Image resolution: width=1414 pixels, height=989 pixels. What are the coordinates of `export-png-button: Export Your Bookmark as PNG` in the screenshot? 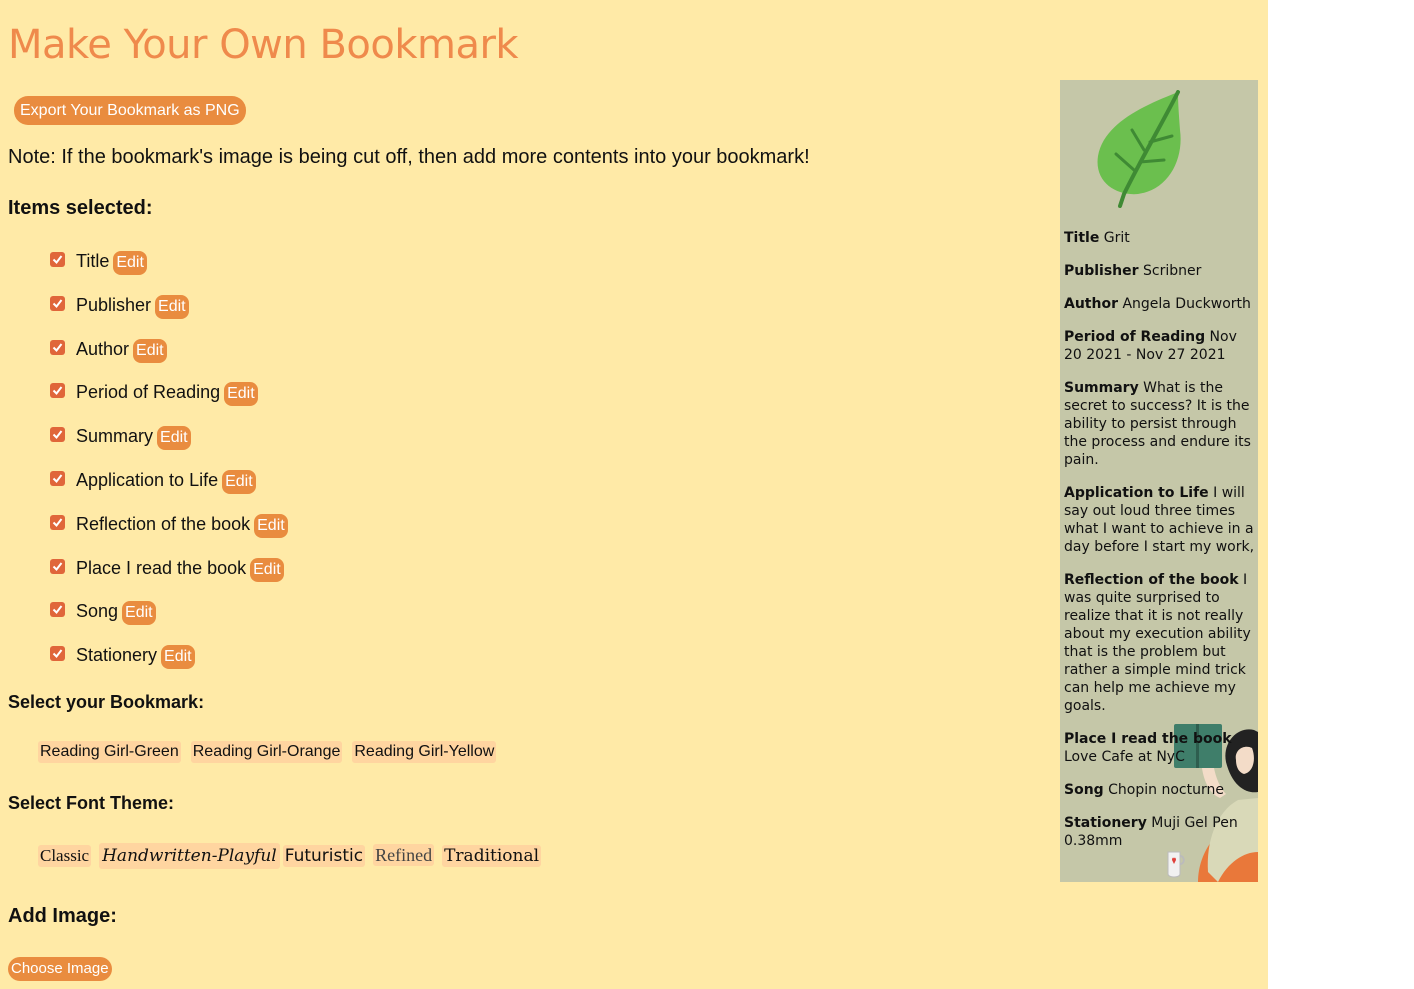 It's located at (130, 110).